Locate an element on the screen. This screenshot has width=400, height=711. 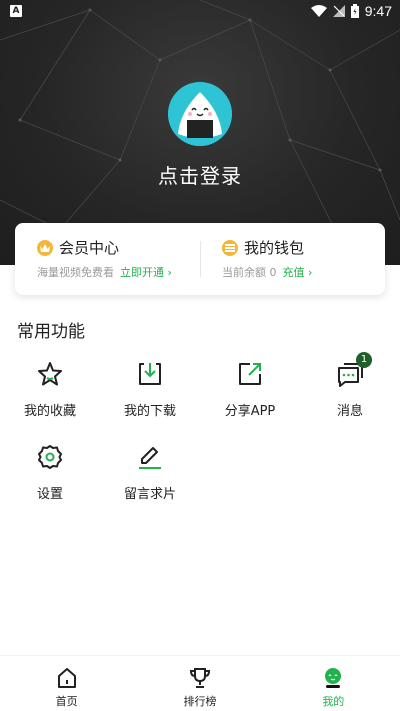
tab-mine-label: 我的 is located at coordinates (333, 701).